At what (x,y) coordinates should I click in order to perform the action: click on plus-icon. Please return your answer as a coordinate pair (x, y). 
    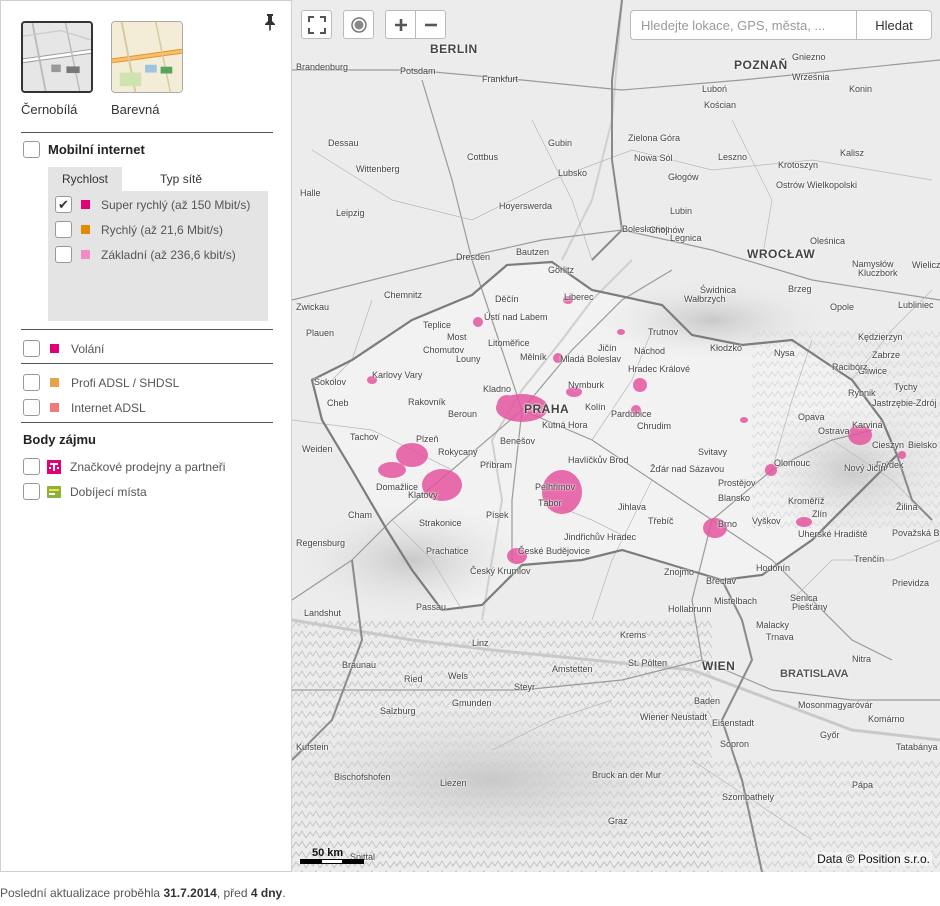
    Looking at the image, I should click on (400, 24).